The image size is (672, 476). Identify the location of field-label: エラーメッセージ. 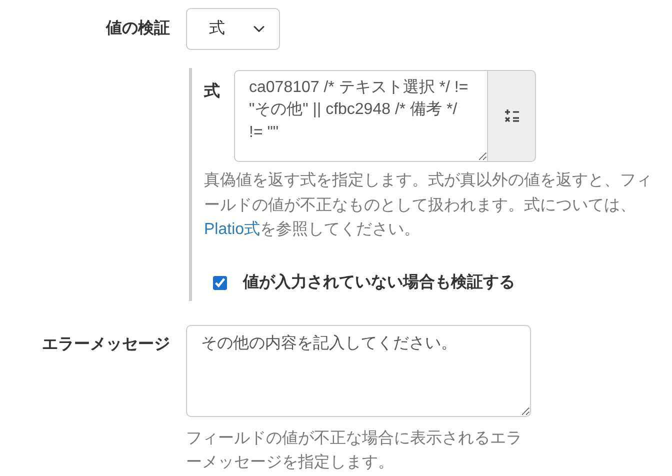
(106, 344).